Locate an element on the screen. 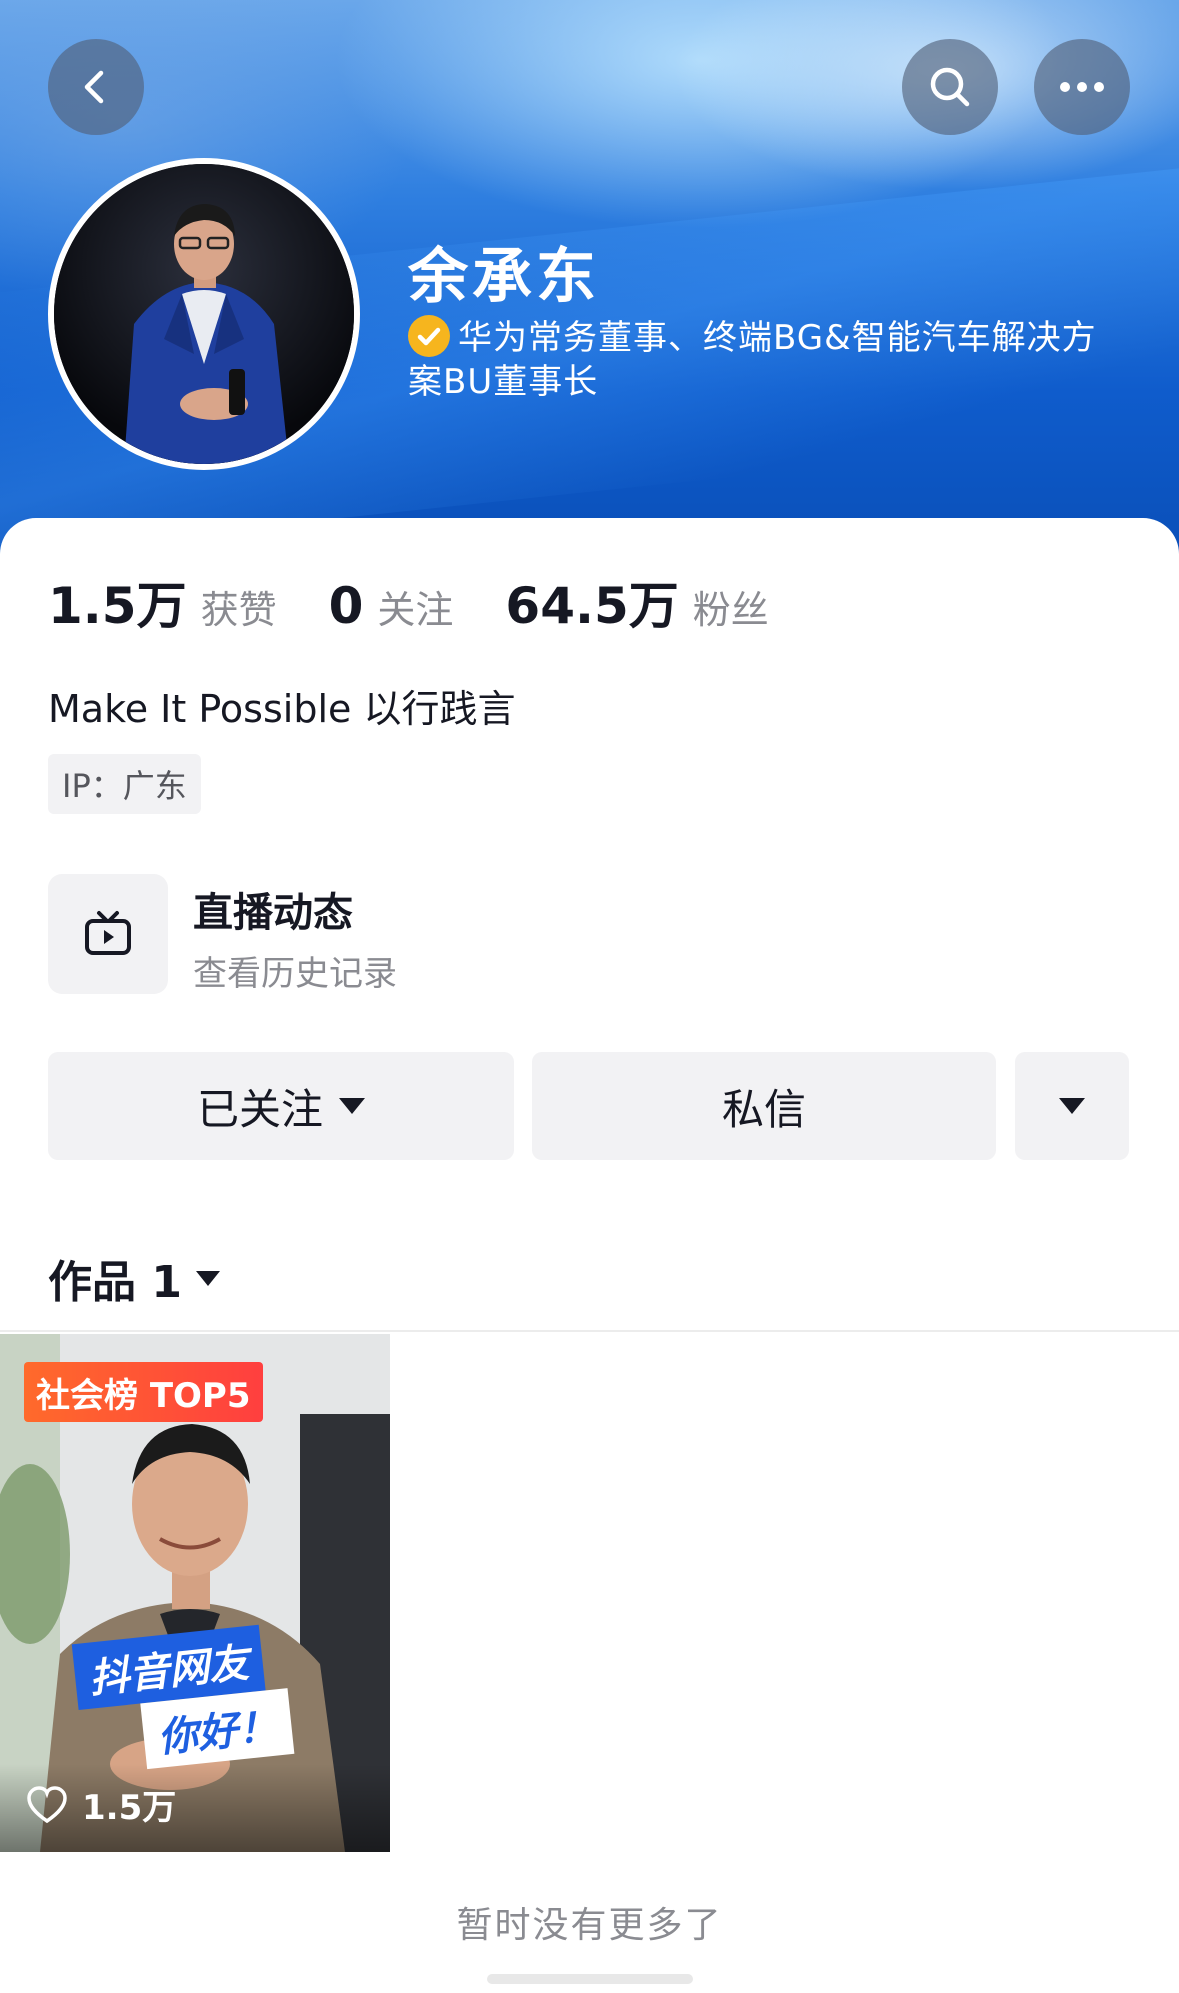 The image size is (1179, 1993). live-subtitle: 查看历史记录 is located at coordinates (295, 970).